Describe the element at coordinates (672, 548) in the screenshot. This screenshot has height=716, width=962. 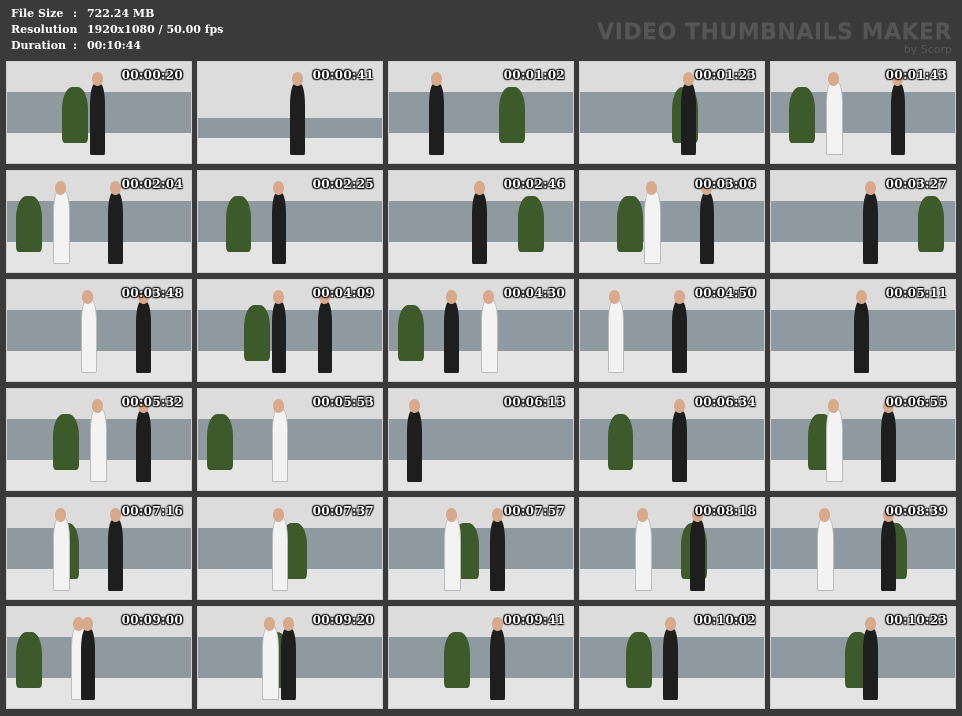
I see `thumbnail-frame: 00:08:18` at that location.